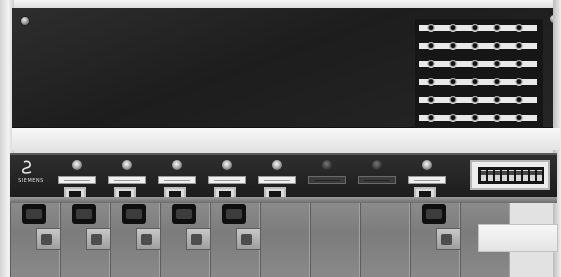  I want to click on dip-switch-block, so click(510, 175).